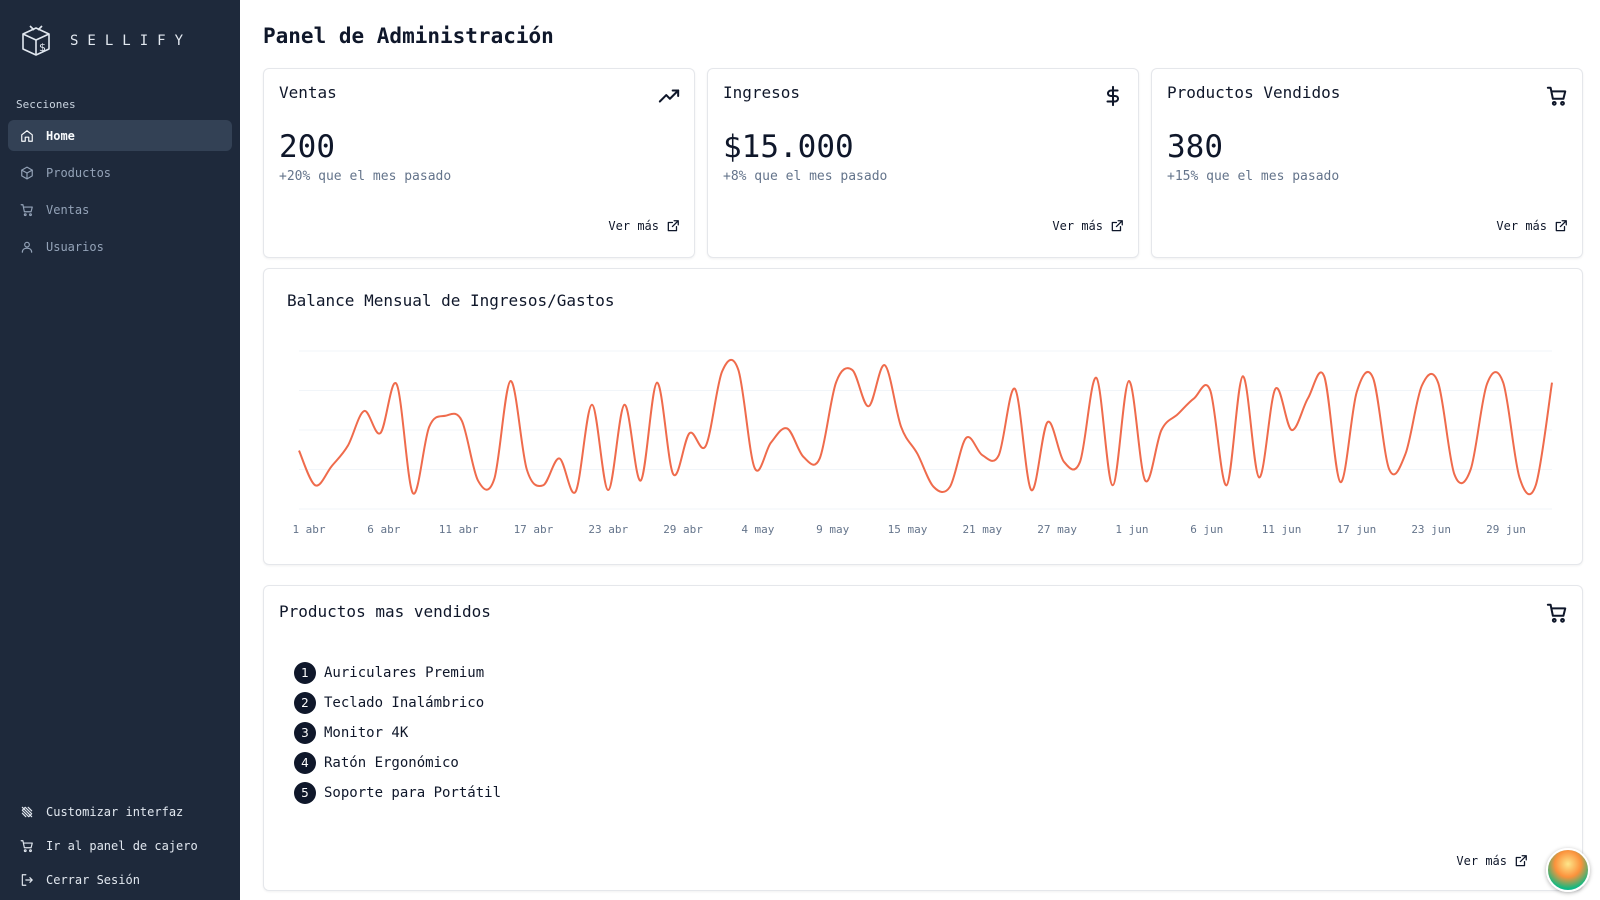  Describe the element at coordinates (120, 172) in the screenshot. I see `sidebar-item-productos: Productos` at that location.